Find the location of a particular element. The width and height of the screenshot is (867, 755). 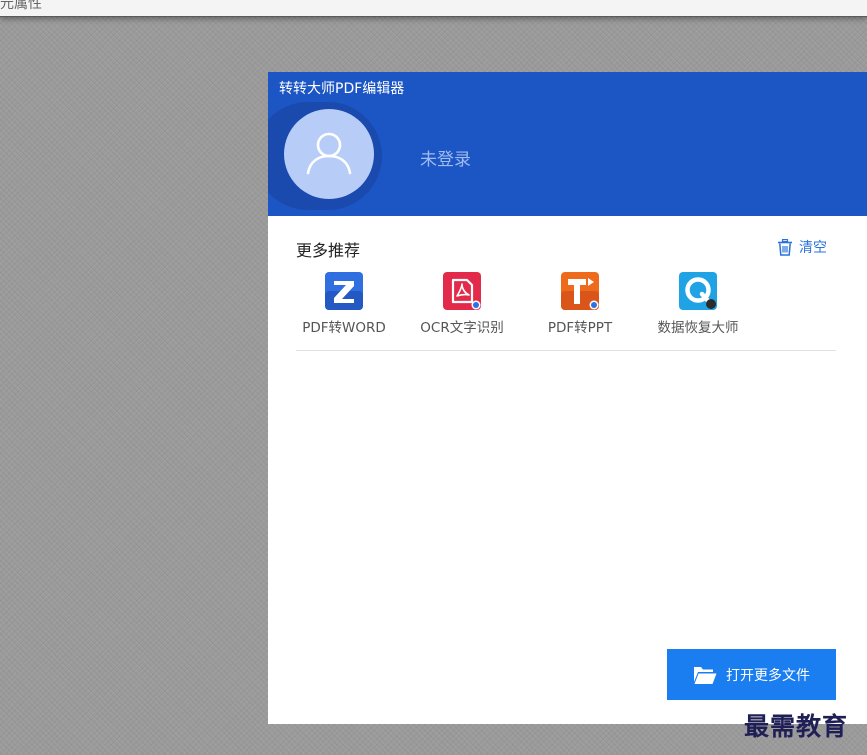

app-title: 转转大师PDF编辑器 is located at coordinates (342, 89).